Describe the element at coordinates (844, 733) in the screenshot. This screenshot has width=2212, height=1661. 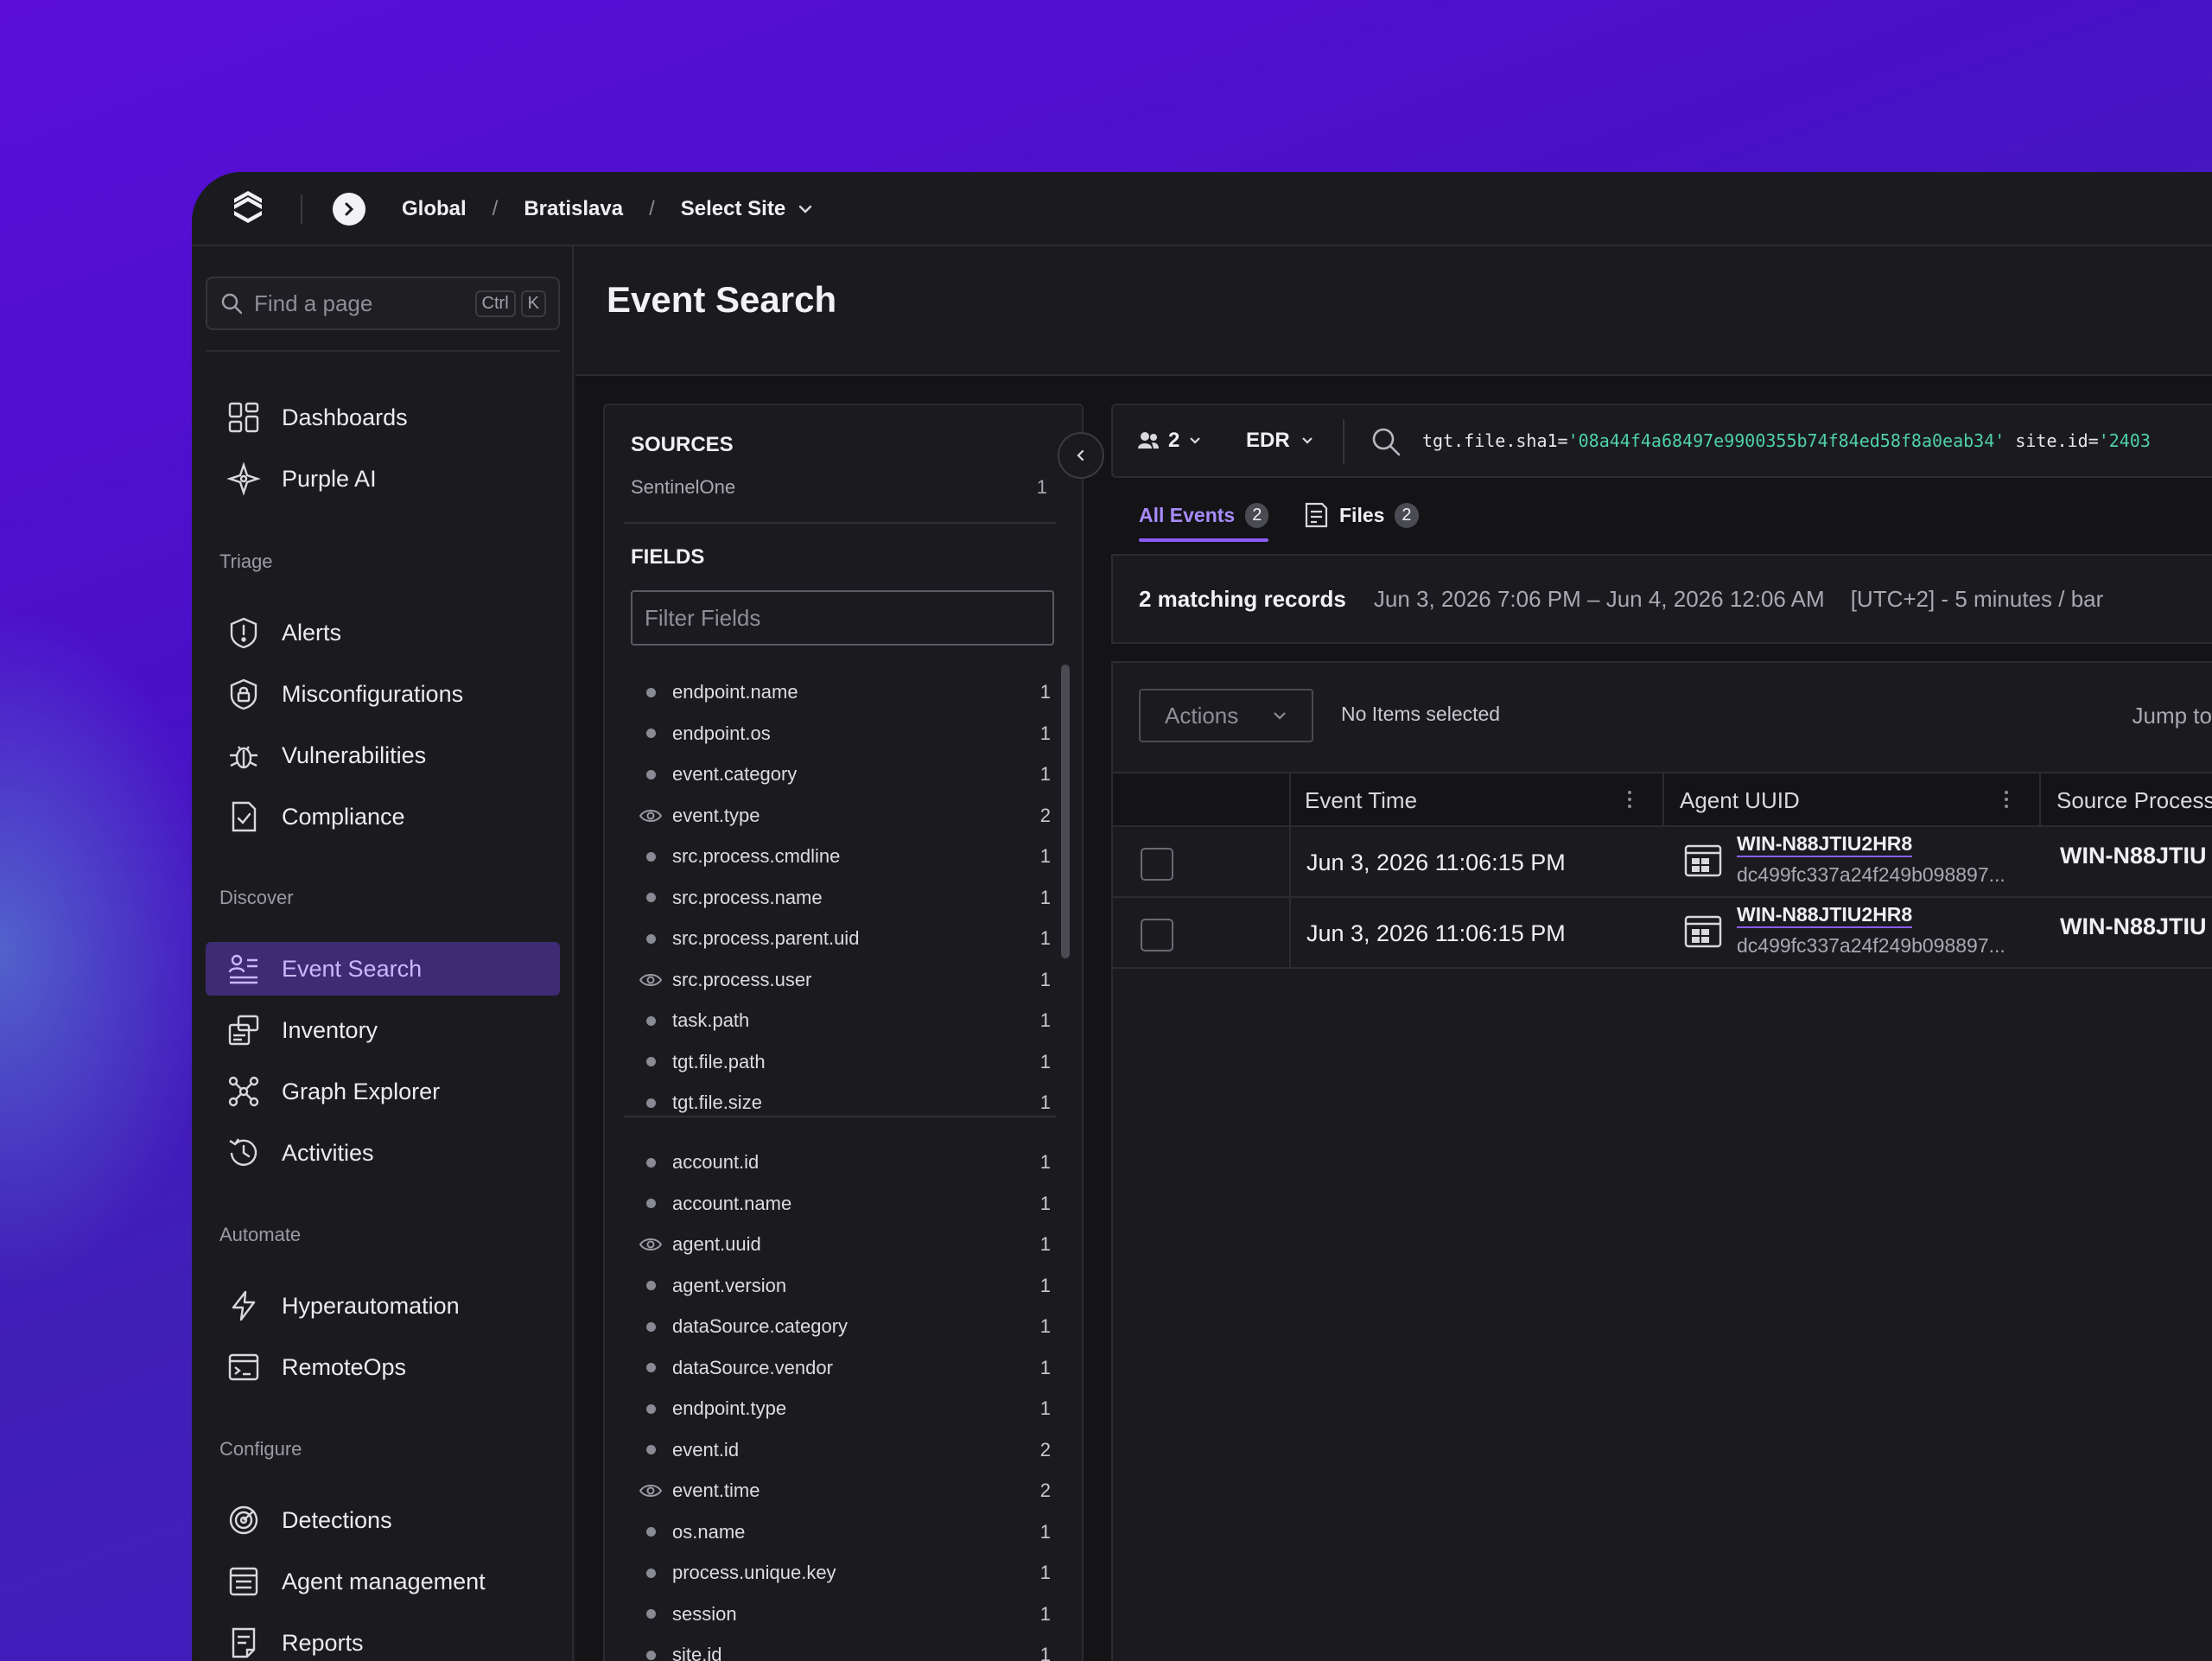
I see `field-row: endpoint.os 1` at that location.